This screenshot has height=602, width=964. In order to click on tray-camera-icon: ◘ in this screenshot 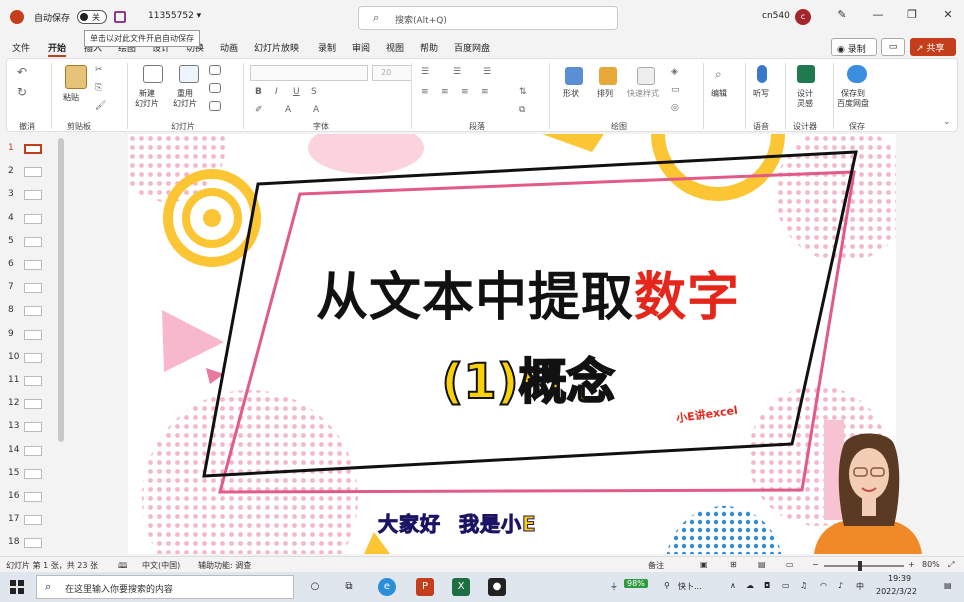, I will do `click(767, 585)`.